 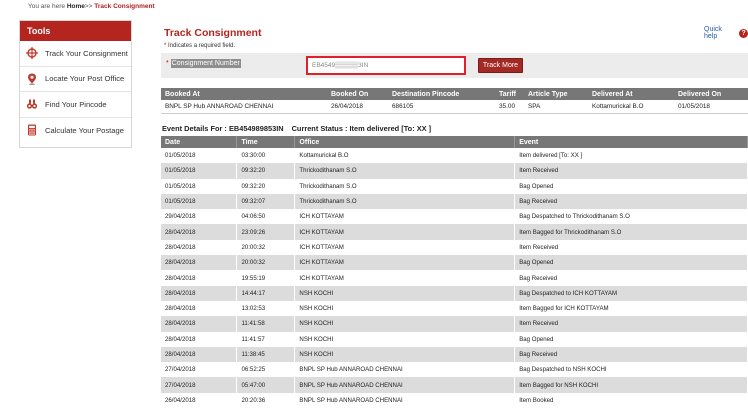 What do you see at coordinates (631, 217) in the screenshot?
I see `table-cell: Bag Despatched to Thrickodithanam S.O` at bounding box center [631, 217].